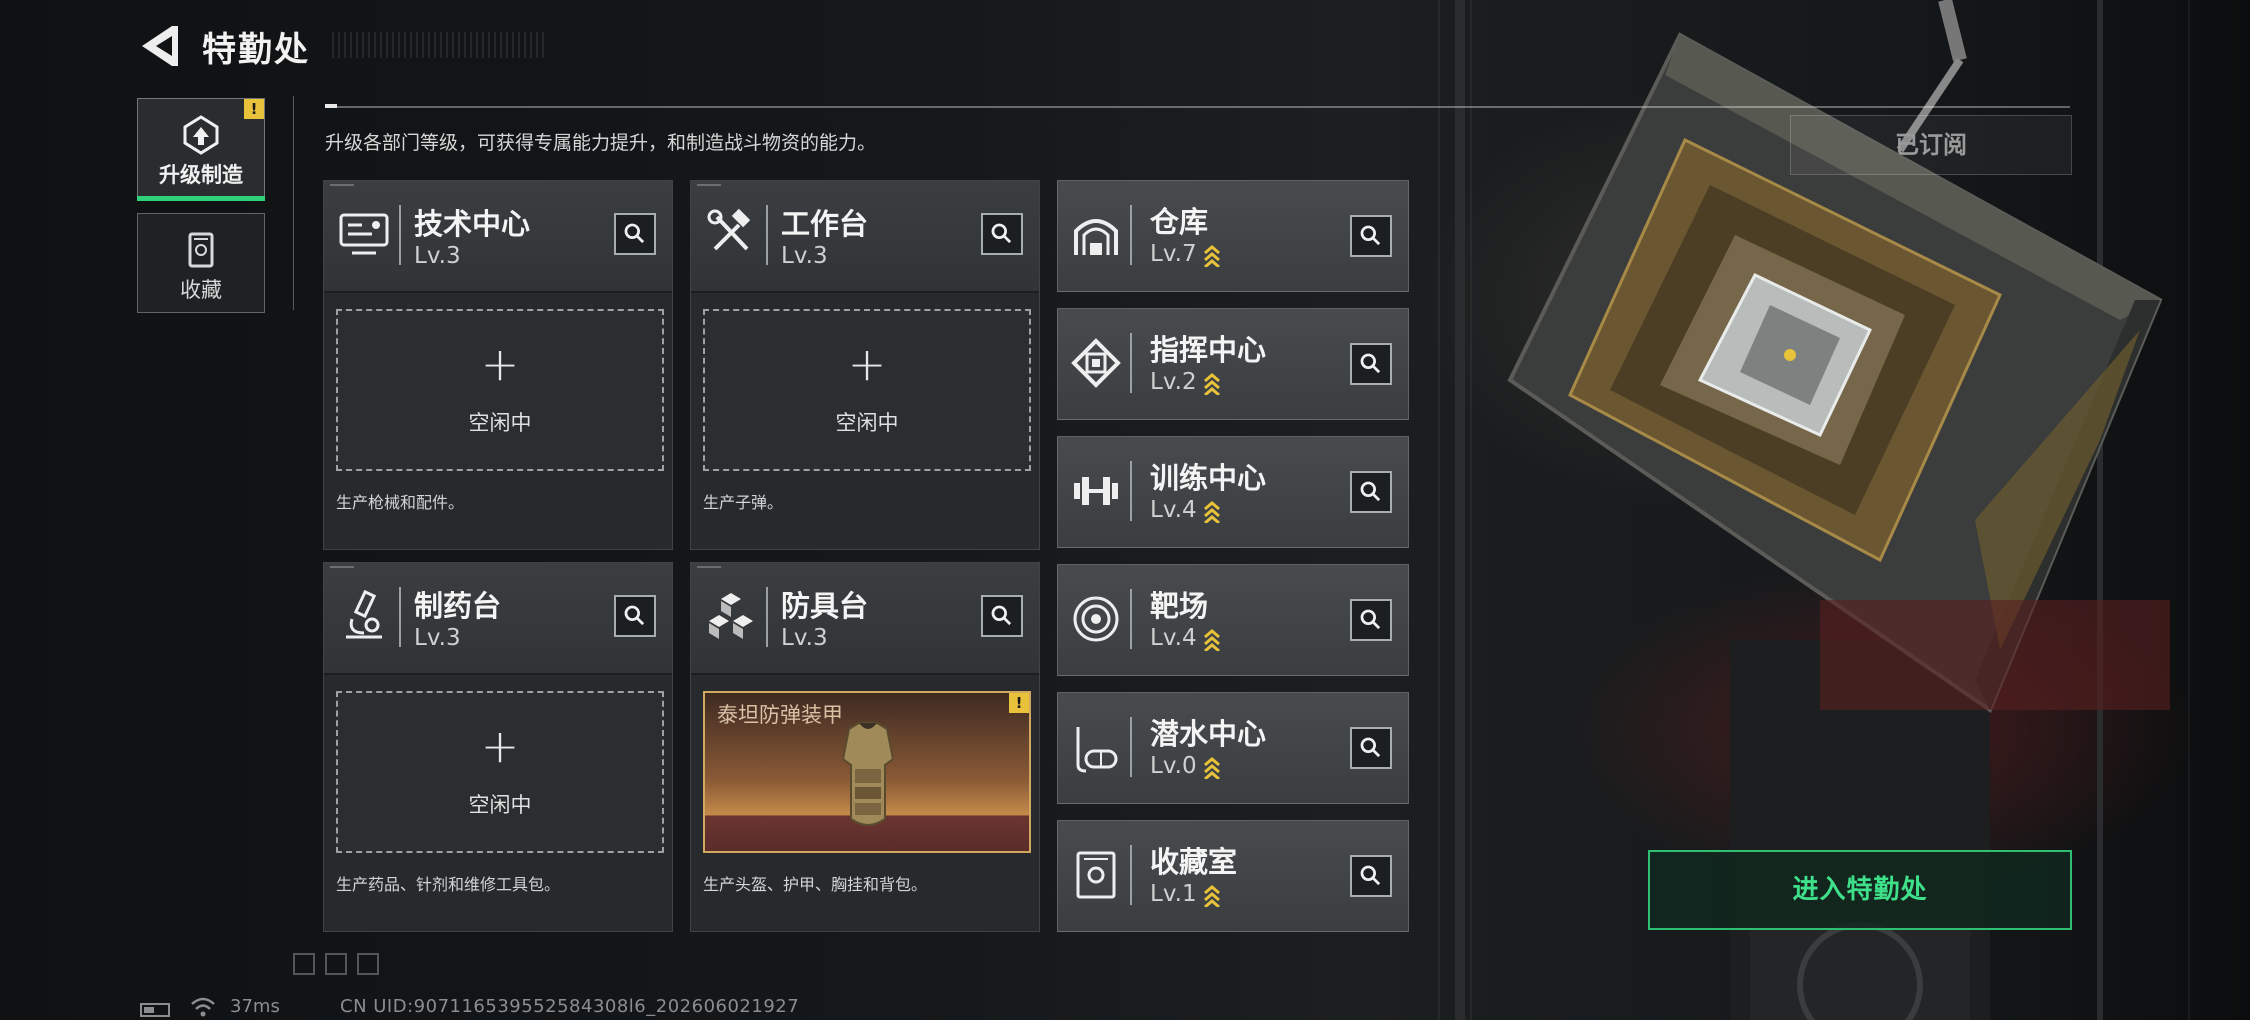  I want to click on microscope-icon, so click(364, 614).